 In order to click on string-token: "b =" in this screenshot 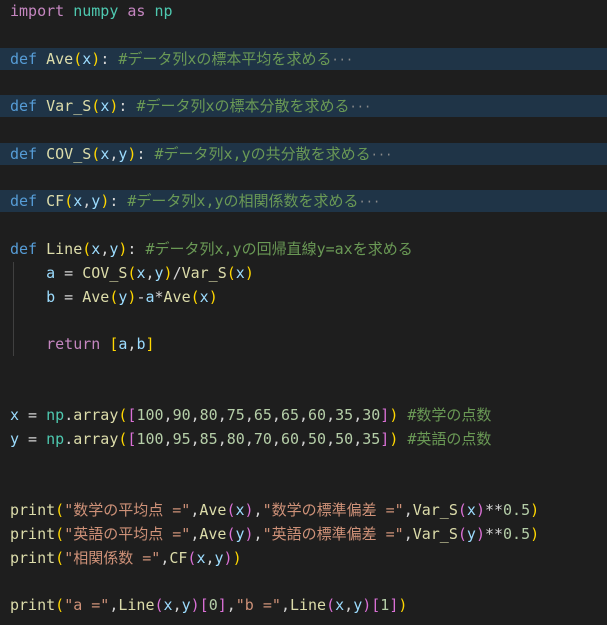, I will do `click(258, 605)`.